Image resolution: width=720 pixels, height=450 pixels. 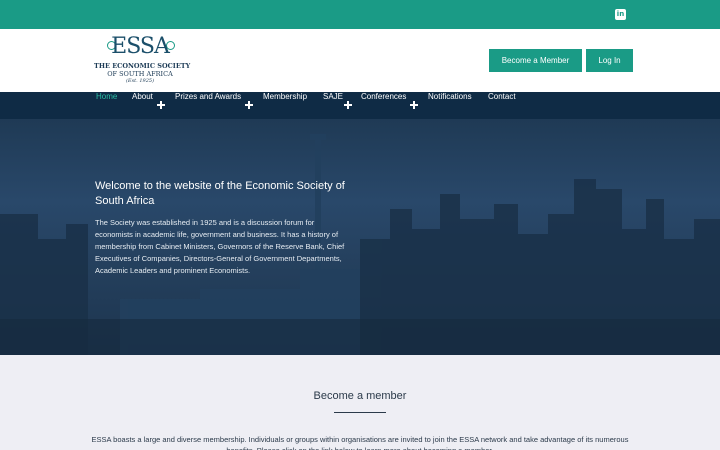 I want to click on logo-mark: ESSA, so click(x=140, y=46).